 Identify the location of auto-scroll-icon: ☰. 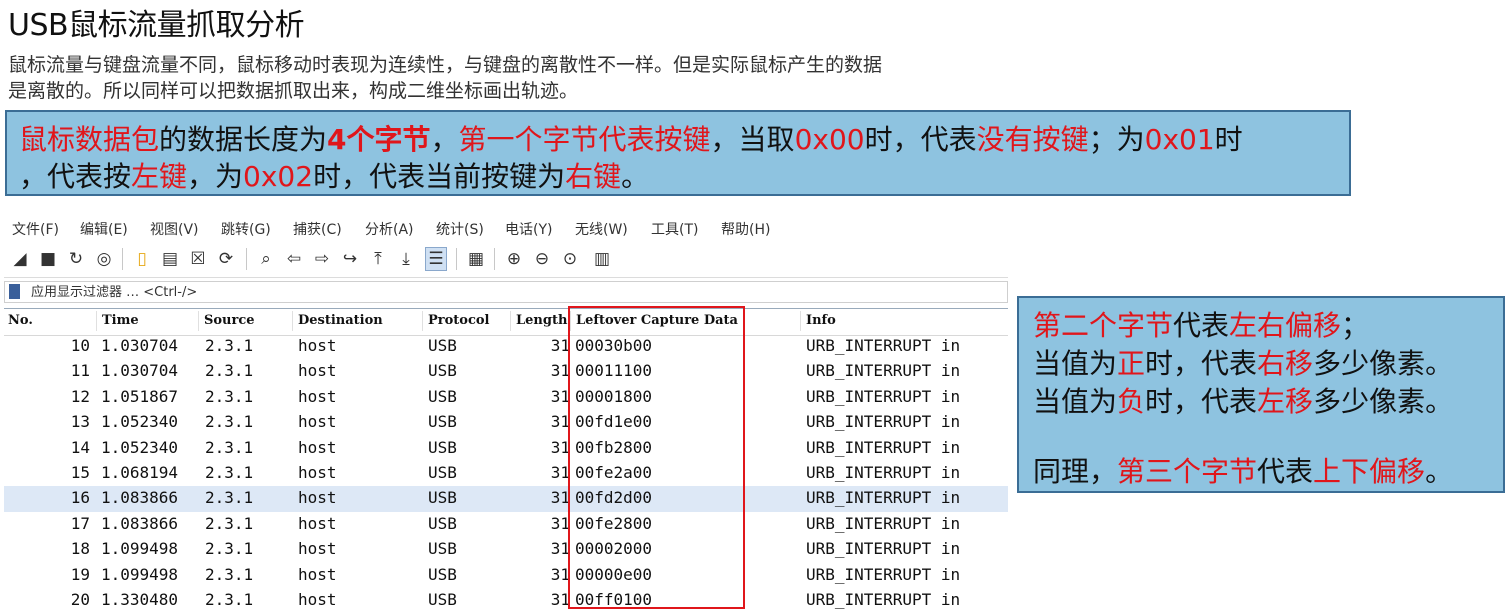
(436, 259).